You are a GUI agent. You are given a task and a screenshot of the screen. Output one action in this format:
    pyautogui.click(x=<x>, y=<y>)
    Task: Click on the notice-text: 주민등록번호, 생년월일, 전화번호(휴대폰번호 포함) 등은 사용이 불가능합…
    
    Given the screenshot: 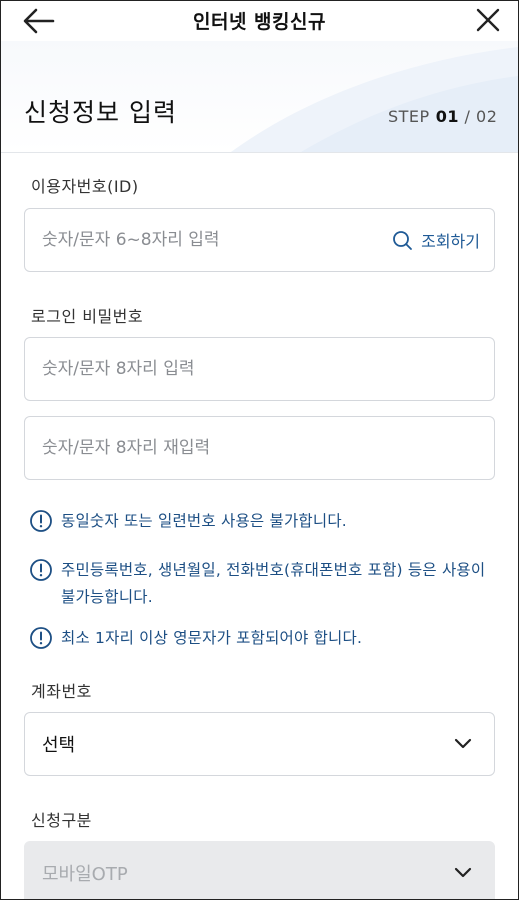 What is the action you would take?
    pyautogui.click(x=273, y=583)
    